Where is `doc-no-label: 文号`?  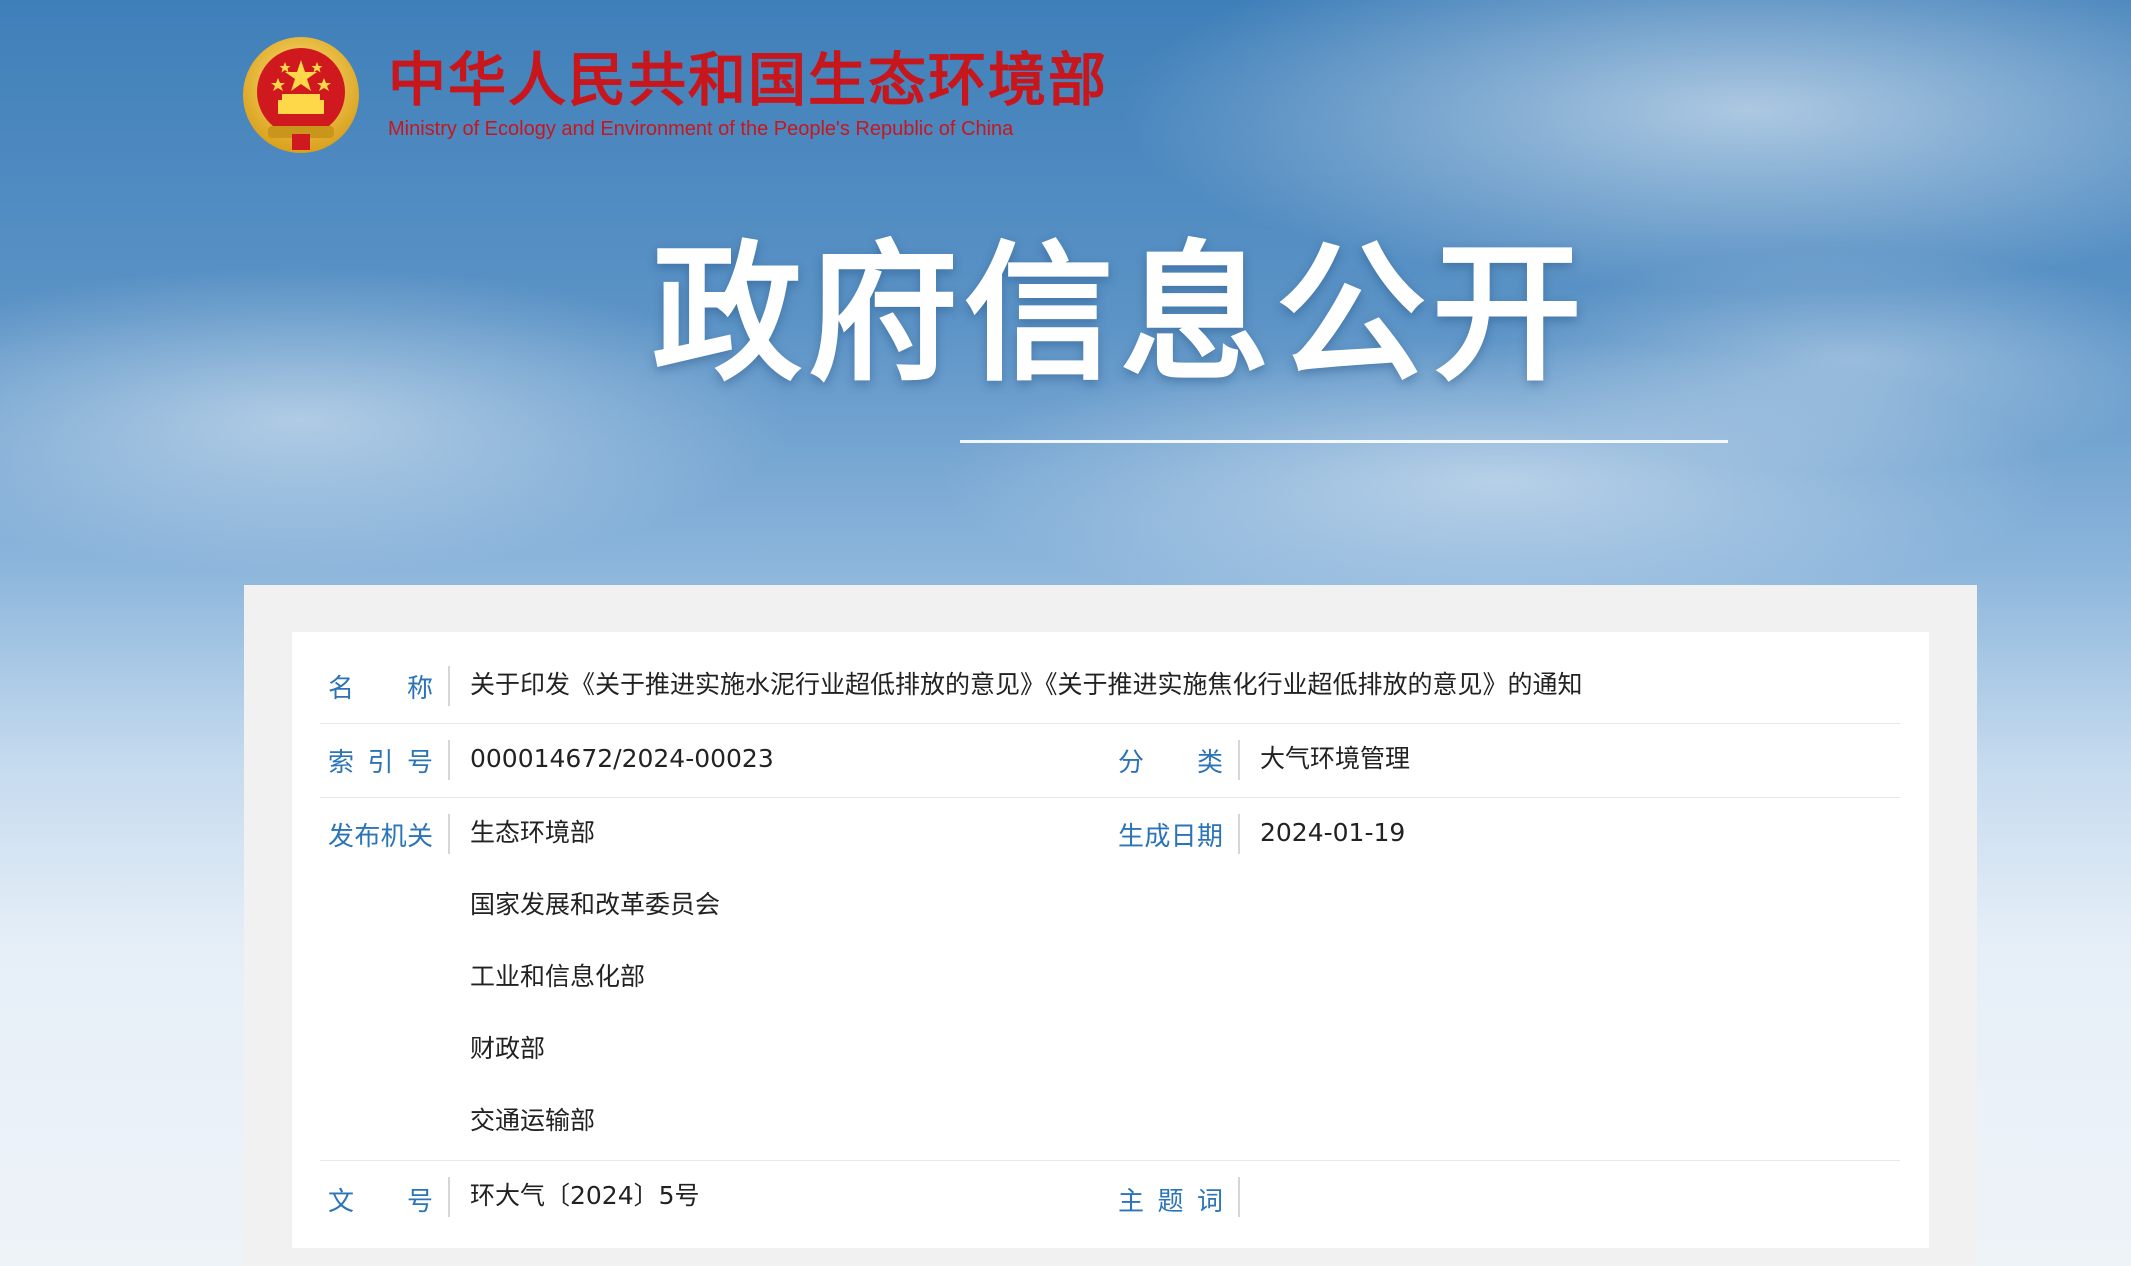
doc-no-label: 文号 is located at coordinates (380, 1202).